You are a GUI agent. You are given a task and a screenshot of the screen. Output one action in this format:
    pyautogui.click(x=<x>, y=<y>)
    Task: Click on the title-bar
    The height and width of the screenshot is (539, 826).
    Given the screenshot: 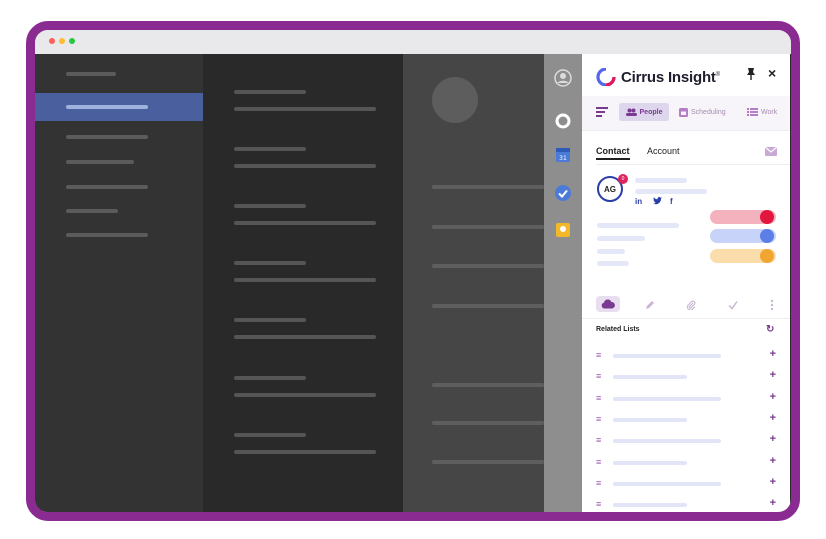 What is the action you would take?
    pyautogui.click(x=413, y=42)
    